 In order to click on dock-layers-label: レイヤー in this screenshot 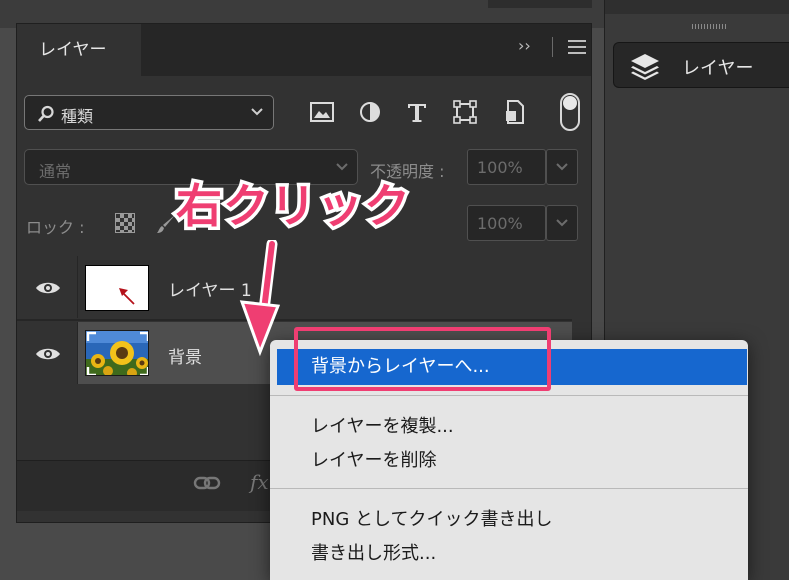, I will do `click(718, 68)`.